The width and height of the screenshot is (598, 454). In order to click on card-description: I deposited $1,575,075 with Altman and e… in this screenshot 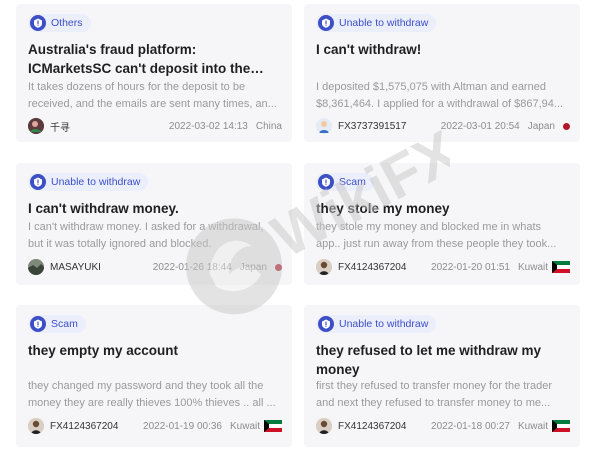, I will do `click(440, 95)`.